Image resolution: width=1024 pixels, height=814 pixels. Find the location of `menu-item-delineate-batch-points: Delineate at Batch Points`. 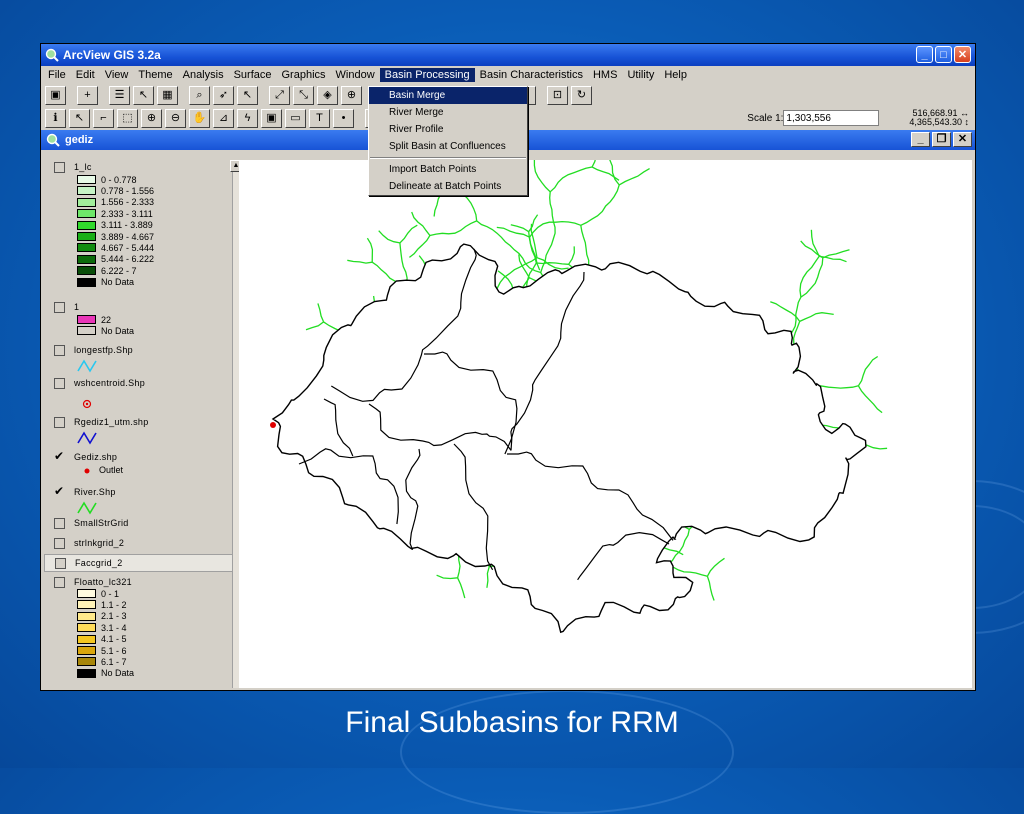

menu-item-delineate-batch-points: Delineate at Batch Points is located at coordinates (448, 186).